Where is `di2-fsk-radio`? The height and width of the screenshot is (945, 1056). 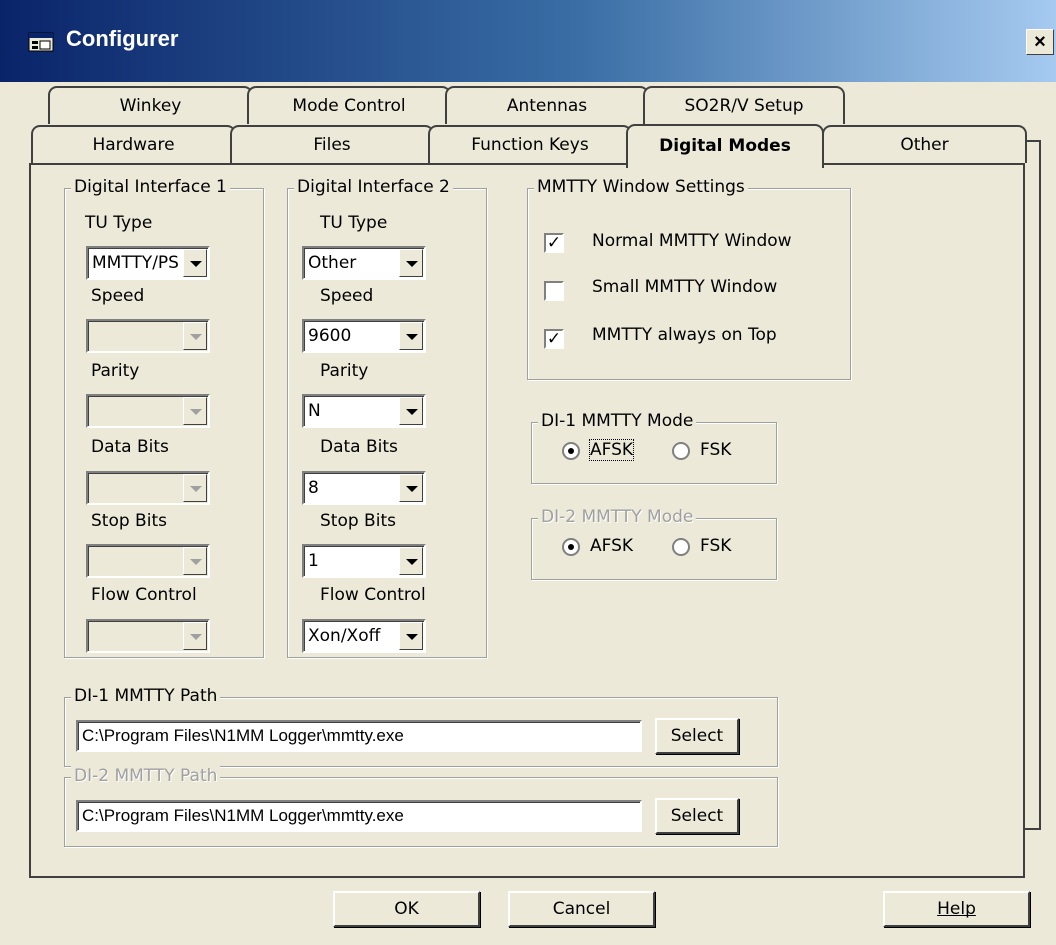 di2-fsk-radio is located at coordinates (681, 547).